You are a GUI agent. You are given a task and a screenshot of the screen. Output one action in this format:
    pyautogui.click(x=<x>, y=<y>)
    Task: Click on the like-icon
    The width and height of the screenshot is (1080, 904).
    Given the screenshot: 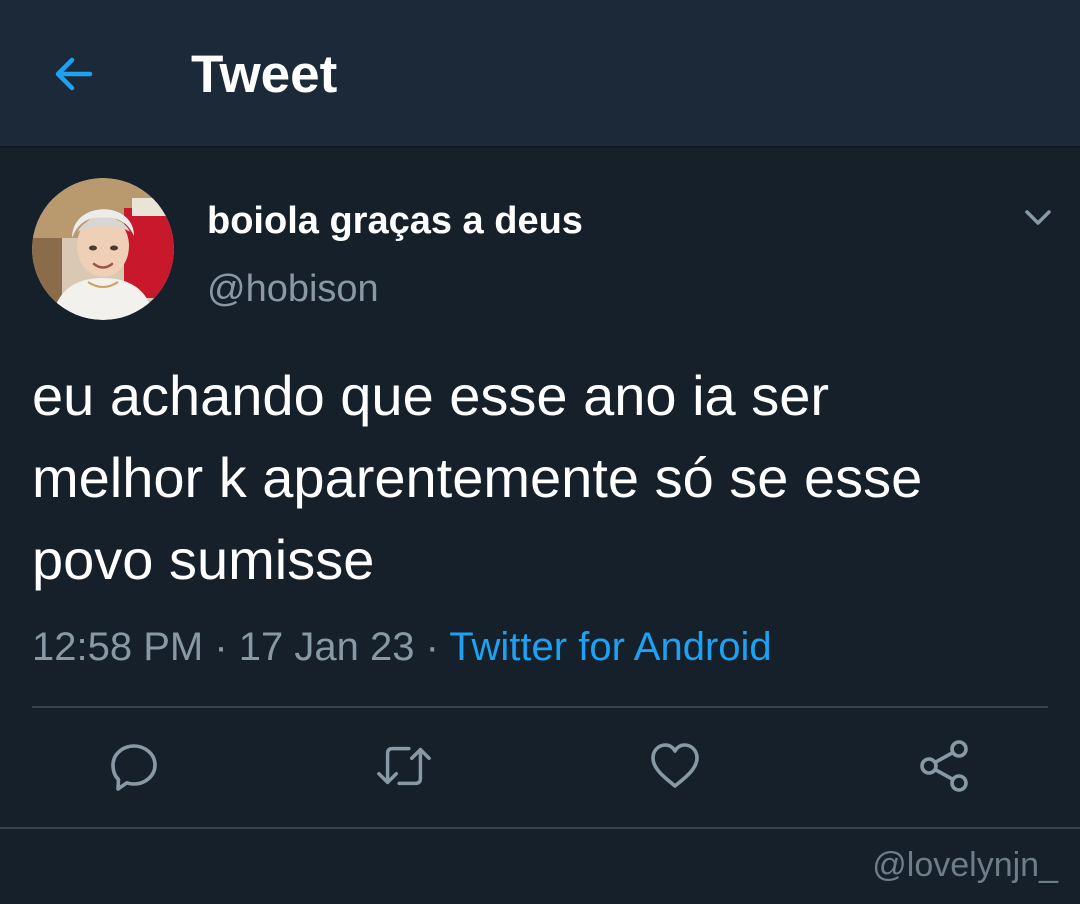 What is the action you would take?
    pyautogui.click(x=675, y=765)
    